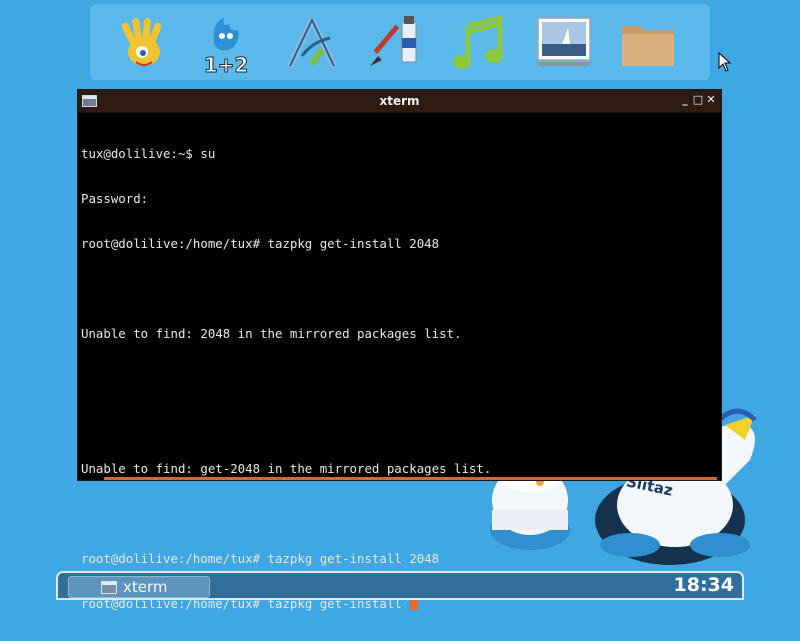 The width and height of the screenshot is (800, 641). I want to click on math-game-icon: 1+2, so click(226, 44).